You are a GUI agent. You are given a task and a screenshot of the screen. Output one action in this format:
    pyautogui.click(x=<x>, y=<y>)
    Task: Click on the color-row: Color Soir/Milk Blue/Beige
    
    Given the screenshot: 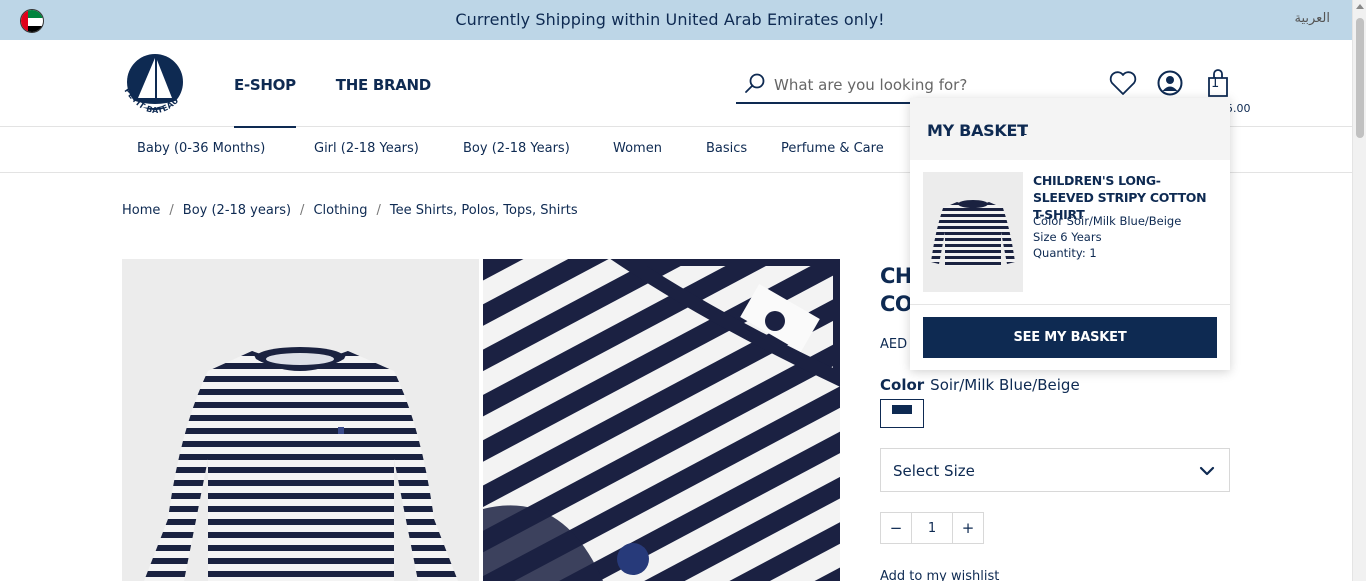 What is the action you would take?
    pyautogui.click(x=980, y=385)
    